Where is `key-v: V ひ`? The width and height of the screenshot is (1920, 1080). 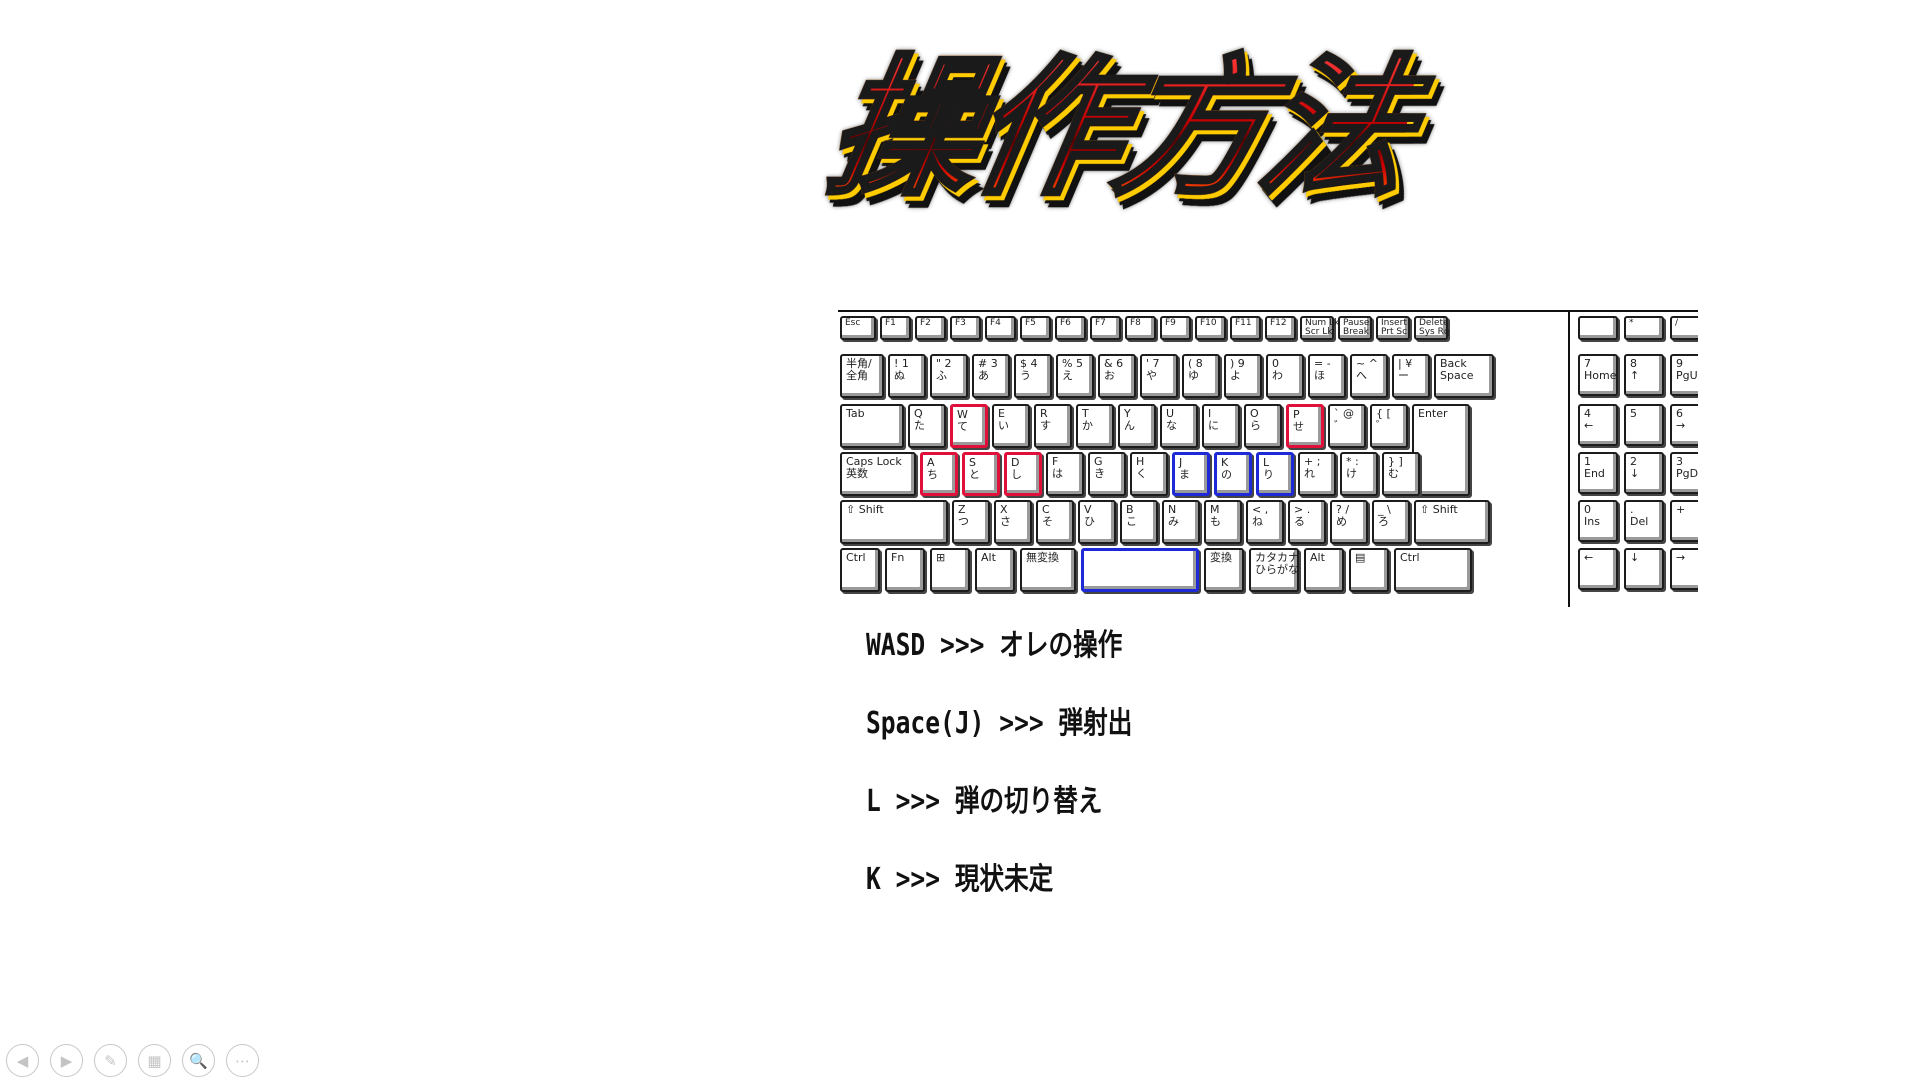
key-v: V ひ is located at coordinates (1097, 522).